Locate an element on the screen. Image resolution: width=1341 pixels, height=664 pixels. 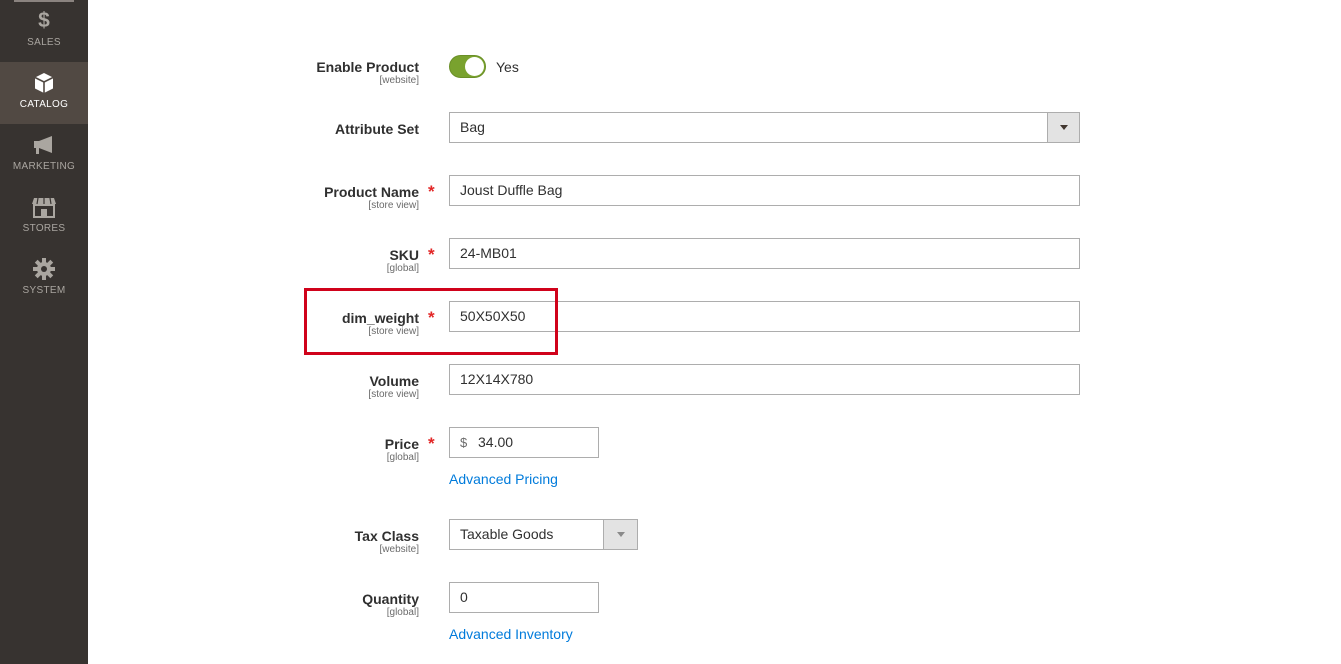
field-label-text: Product Name is located at coordinates (371, 192).